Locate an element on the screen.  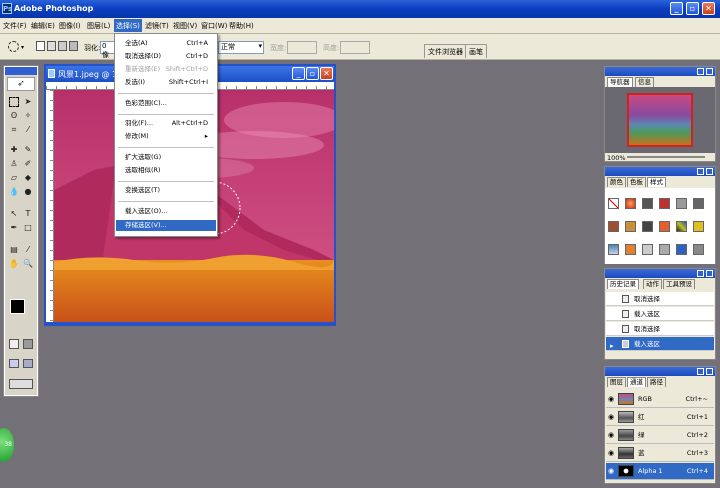
height-input is located at coordinates (355, 47).